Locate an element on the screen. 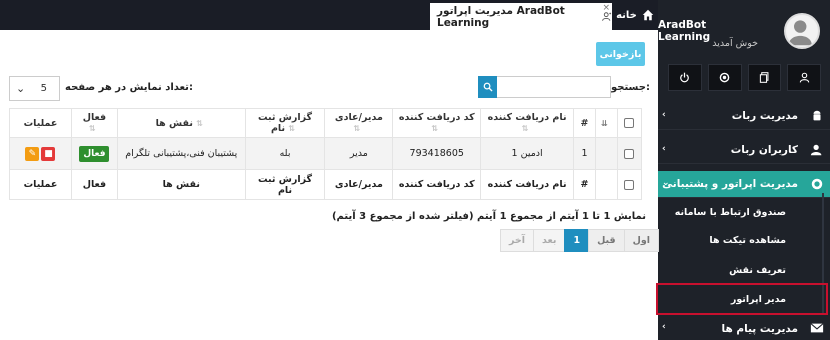  menu-bot-users-label: کاربران ربات is located at coordinates (764, 150).